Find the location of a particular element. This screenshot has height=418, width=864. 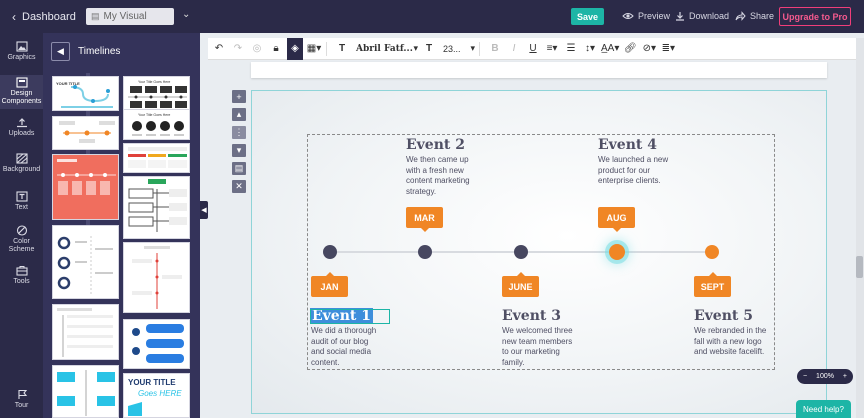

need-help-button: Need help? is located at coordinates (823, 409).